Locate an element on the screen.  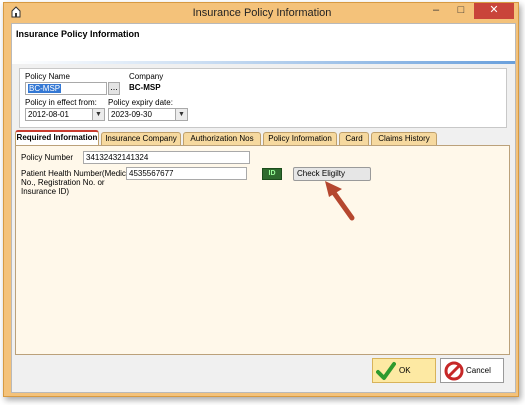
ok-button: OK is located at coordinates (404, 370).